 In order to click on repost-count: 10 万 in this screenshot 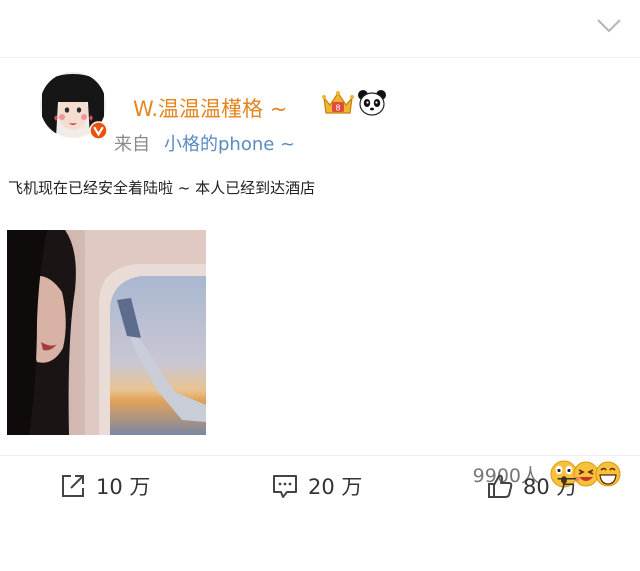, I will do `click(123, 487)`.